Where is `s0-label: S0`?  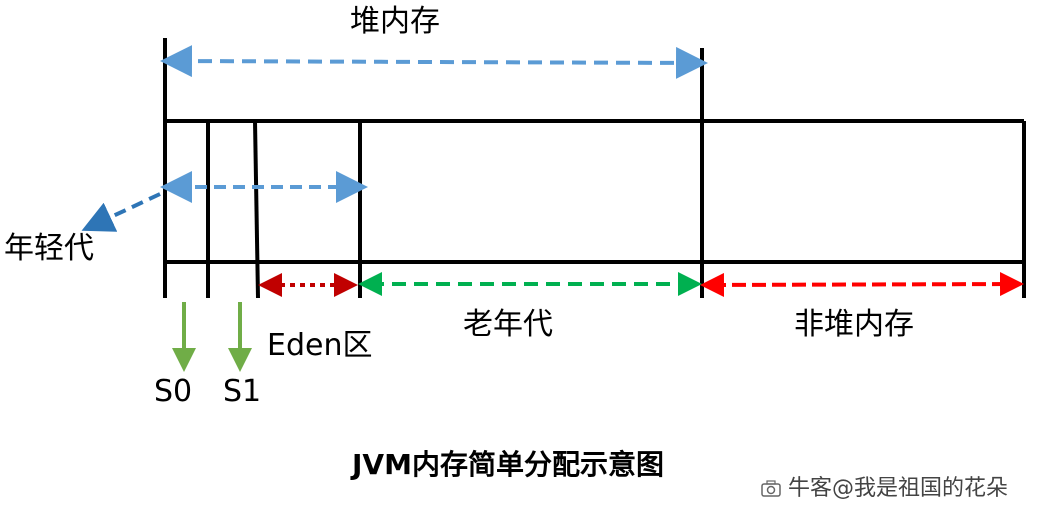
s0-label: S0 is located at coordinates (173, 391).